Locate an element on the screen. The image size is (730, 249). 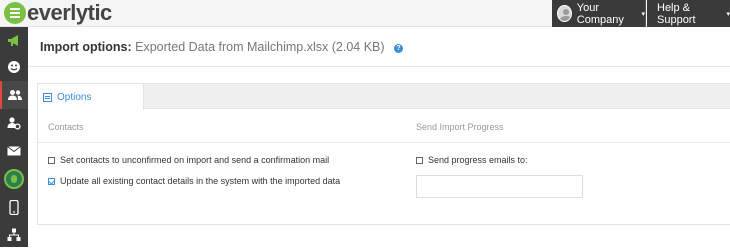
user-settings-icon is located at coordinates (14, 123).